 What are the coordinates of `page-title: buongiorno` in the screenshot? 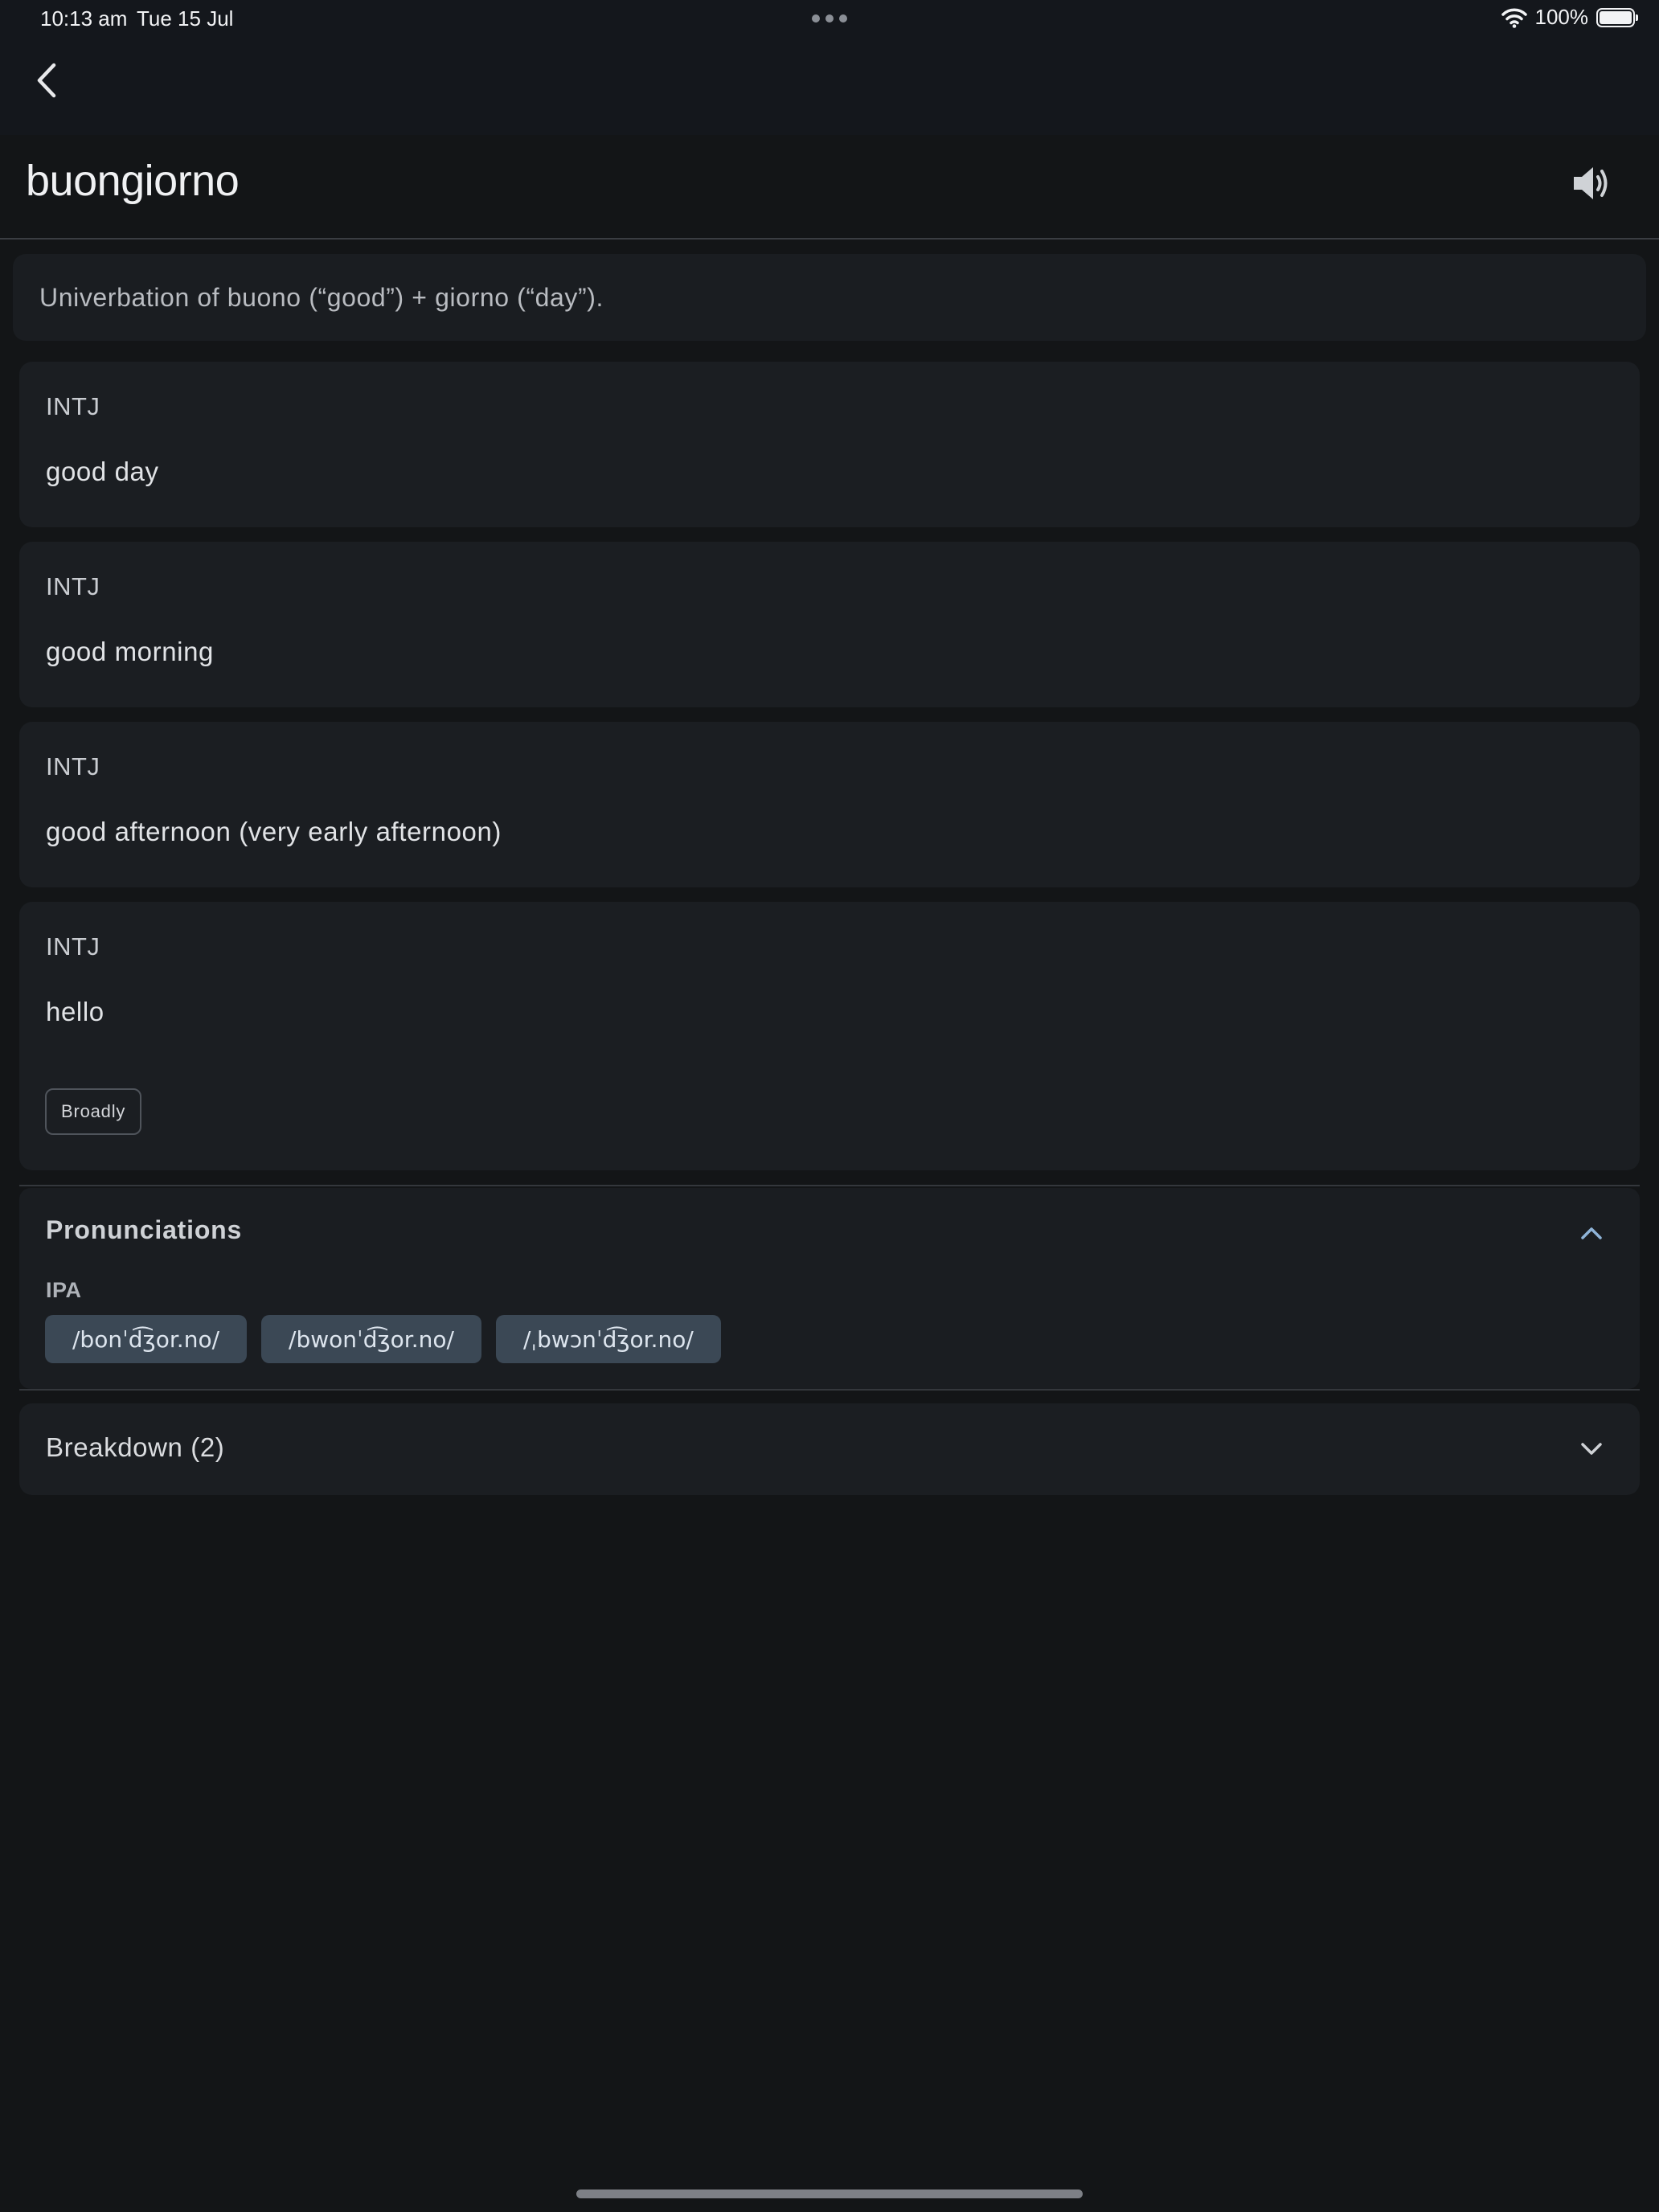 It's located at (133, 181).